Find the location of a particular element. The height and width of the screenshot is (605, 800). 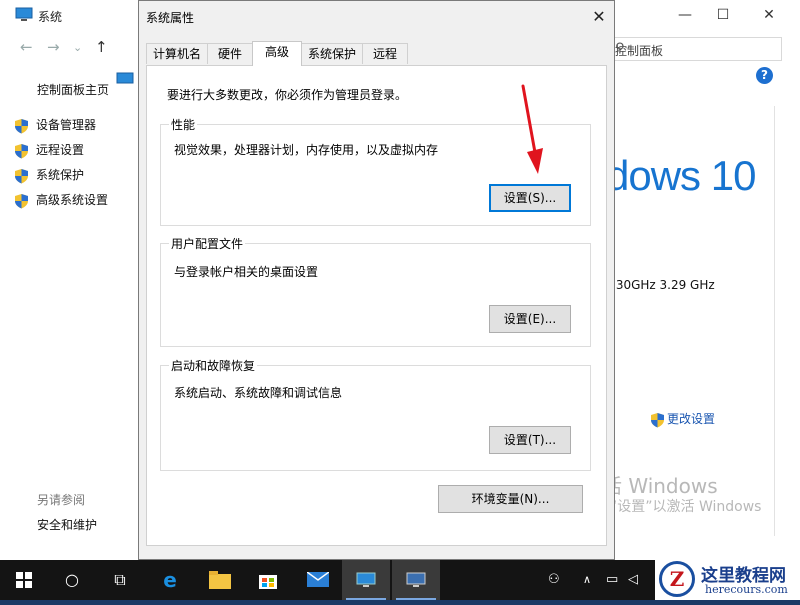

tab-strip: 计算机名 硬件 高级 系统保护 远程 is located at coordinates (376, 53).